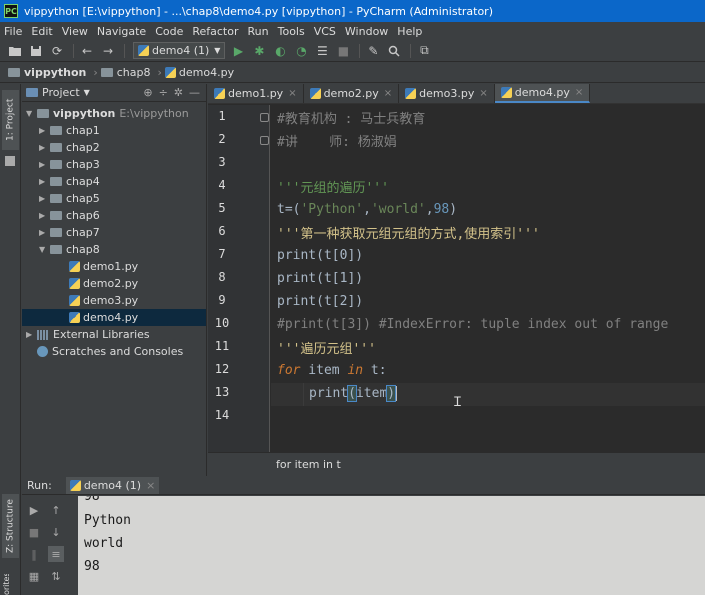 This screenshot has width=705, height=595. What do you see at coordinates (10, 584) in the screenshot?
I see `favorites-tool-window-tab: orites` at bounding box center [10, 584].